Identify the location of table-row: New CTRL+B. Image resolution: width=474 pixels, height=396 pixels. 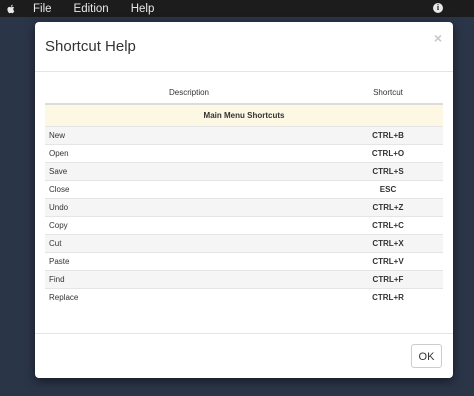
(244, 135).